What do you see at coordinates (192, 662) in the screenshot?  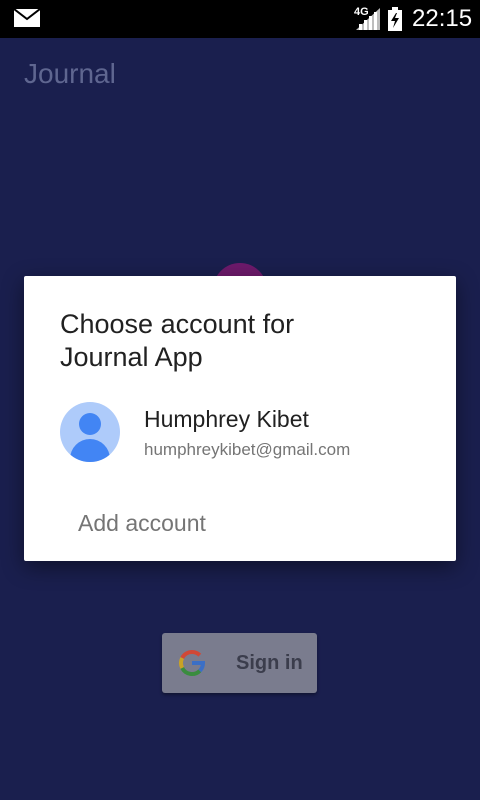 I see `google-g-icon` at bounding box center [192, 662].